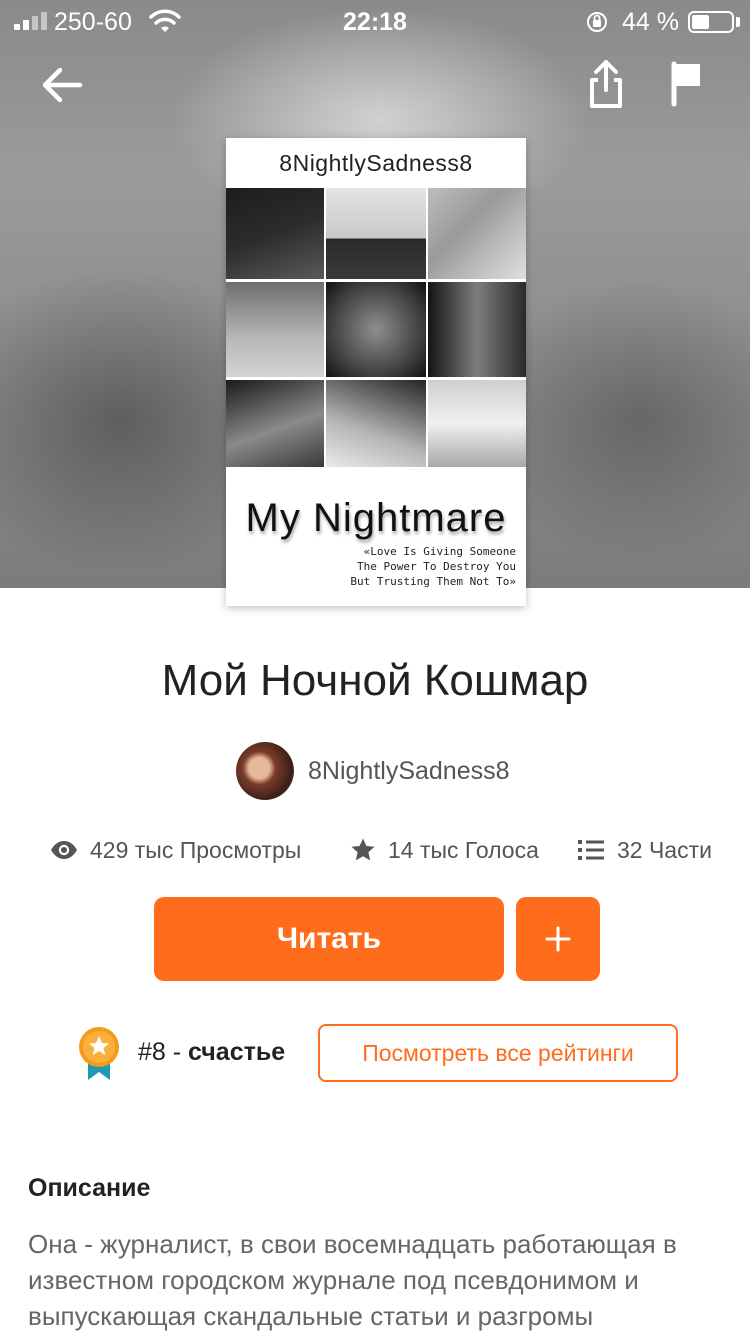 The height and width of the screenshot is (1334, 750). I want to click on cover-quote-line: «Love Is Giving Someone, so click(439, 551).